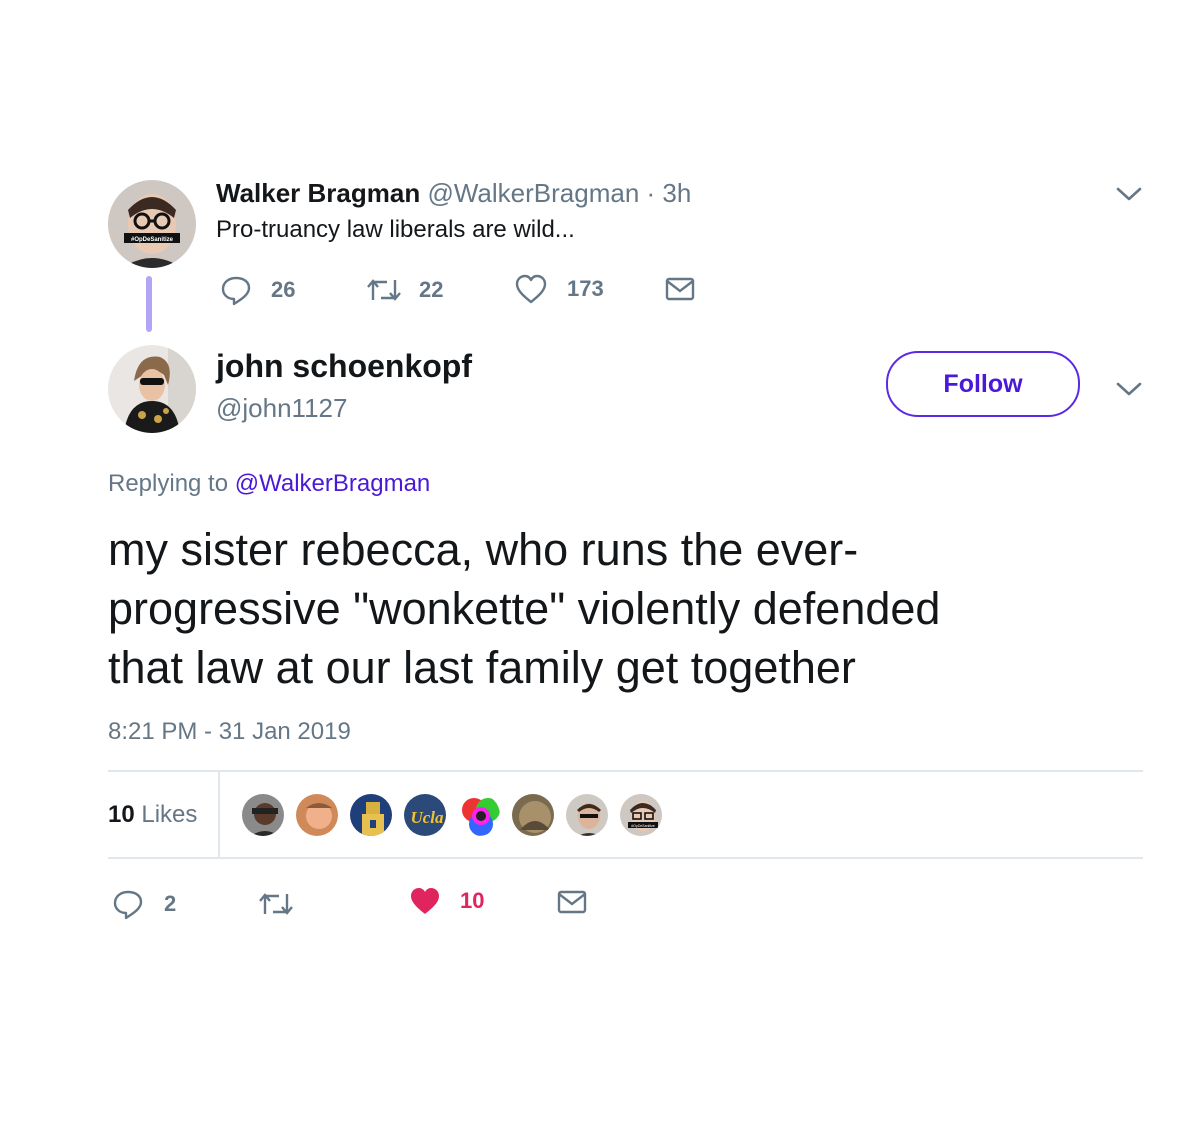  Describe the element at coordinates (482, 667) in the screenshot. I see `tweet-text-line: that law at our last family get together` at that location.